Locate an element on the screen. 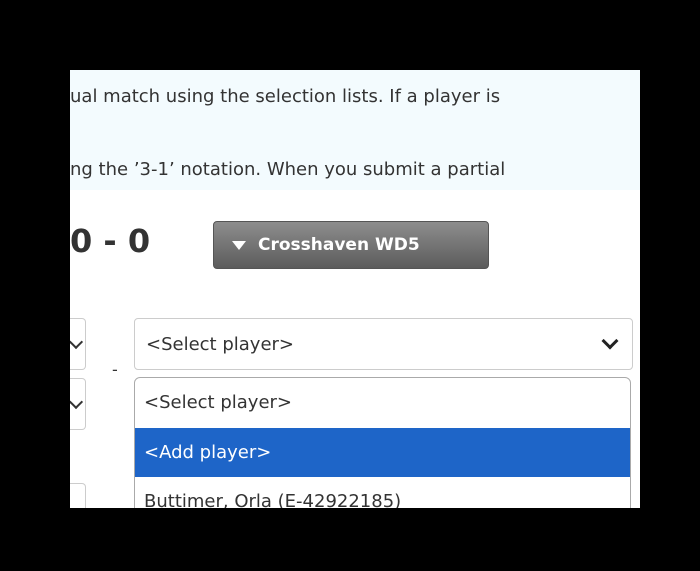 The height and width of the screenshot is (571, 700). match-score: 0 - 0 is located at coordinates (110, 241).